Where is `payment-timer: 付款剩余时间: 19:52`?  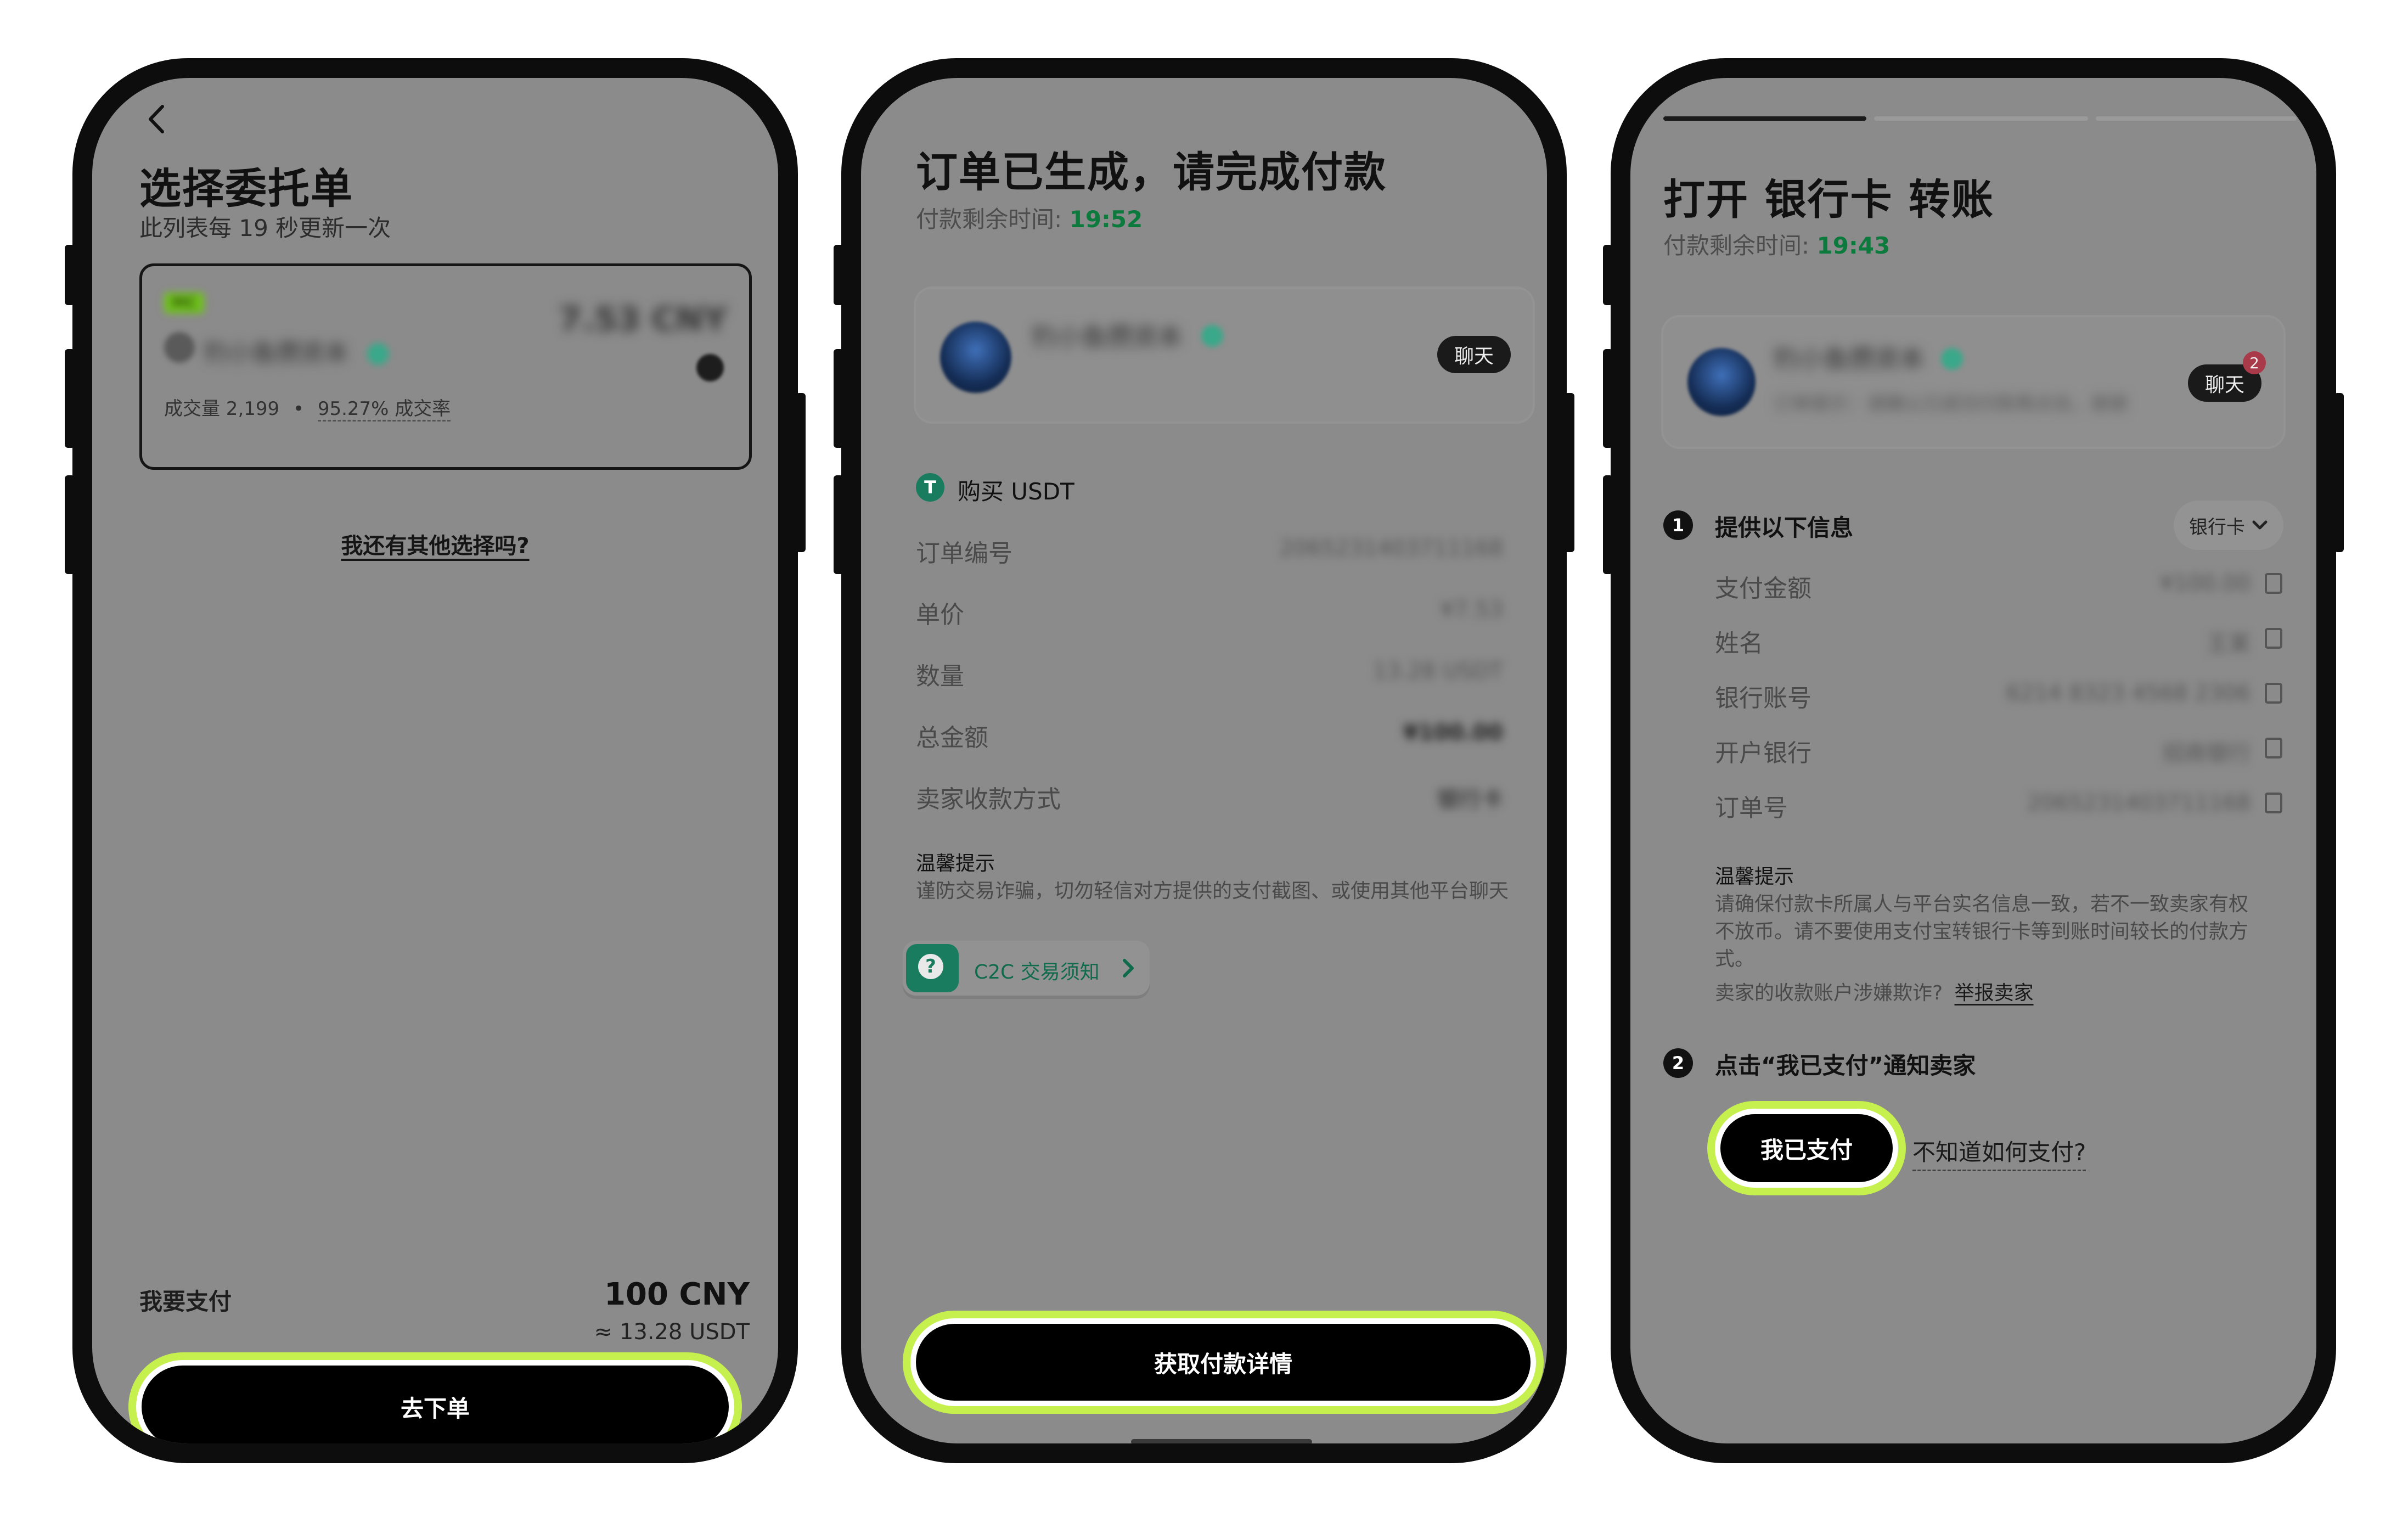 payment-timer: 付款剩余时间: 19:52 is located at coordinates (1029, 217).